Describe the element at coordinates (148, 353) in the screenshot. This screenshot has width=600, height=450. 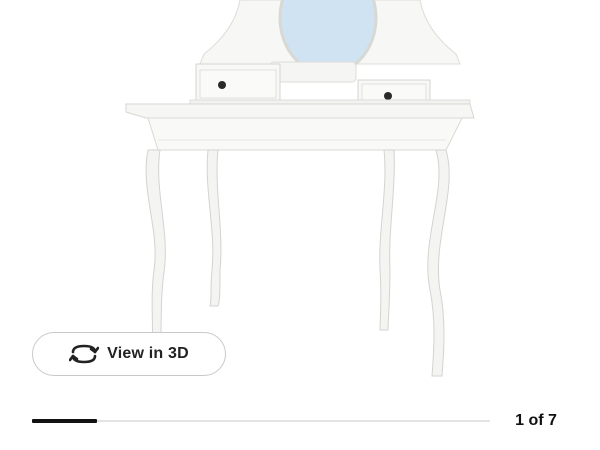
I see `view-in-3d-label: View in 3D` at that location.